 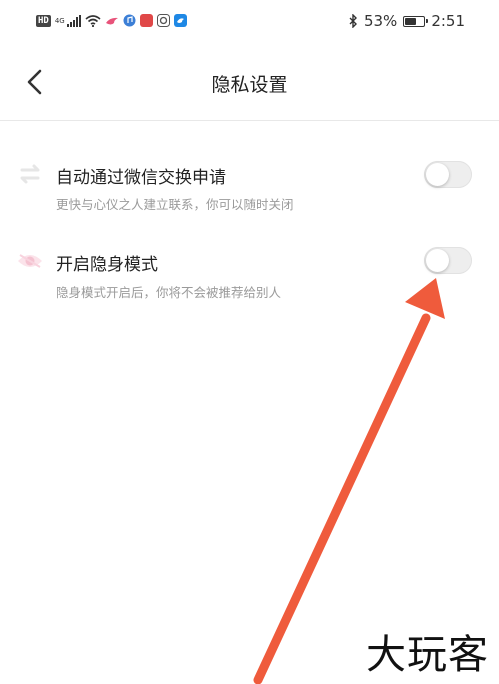 I want to click on watermark-logo: 大玩客, so click(x=427, y=655).